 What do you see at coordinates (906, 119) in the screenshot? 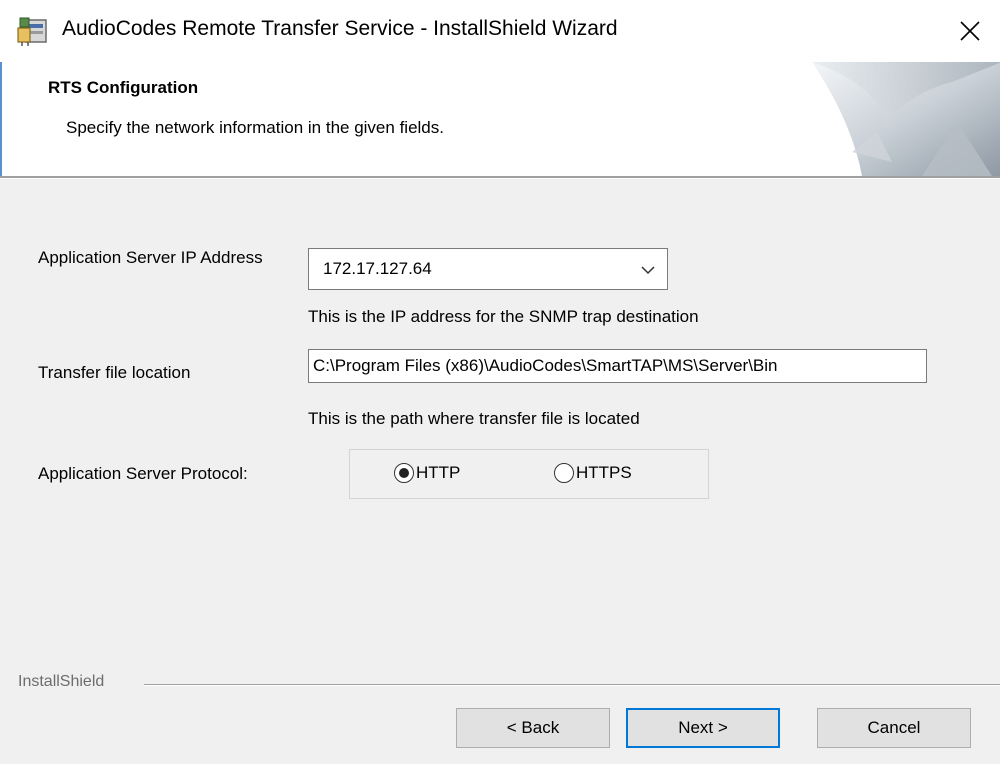
I see `banner-graphic` at bounding box center [906, 119].